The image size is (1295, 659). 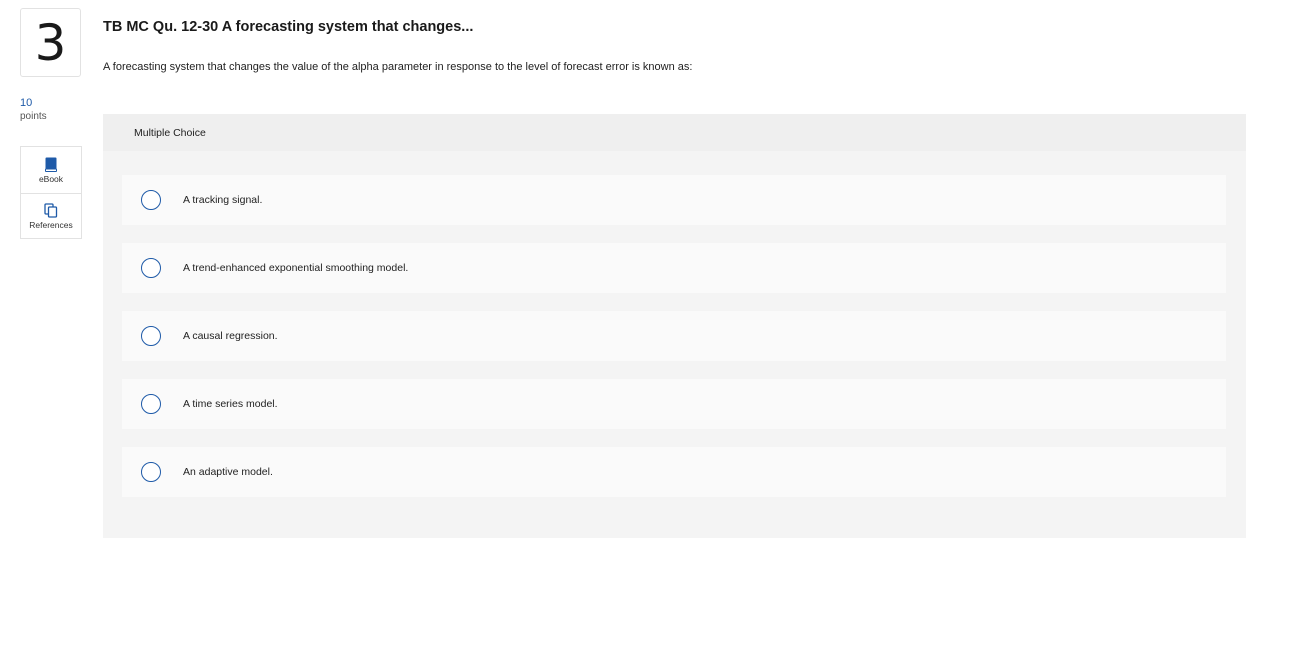 I want to click on option-text: A causal regression., so click(x=230, y=336).